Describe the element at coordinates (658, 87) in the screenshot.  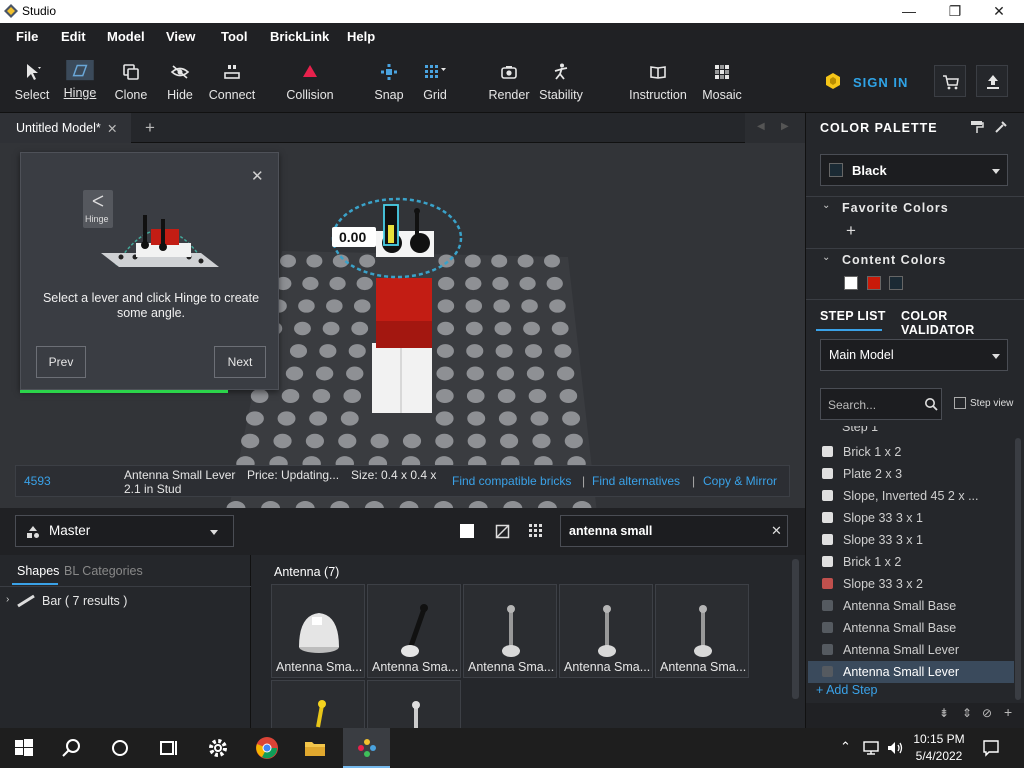
I see `instruction-tool-button: Instruction` at that location.